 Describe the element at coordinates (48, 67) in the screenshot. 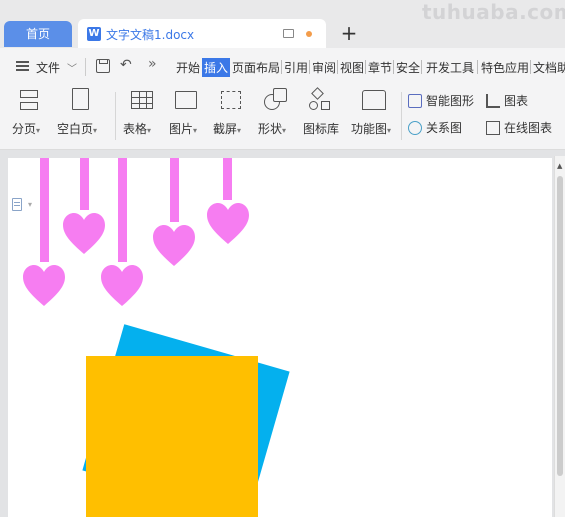

I see `file-menu: 文件` at that location.